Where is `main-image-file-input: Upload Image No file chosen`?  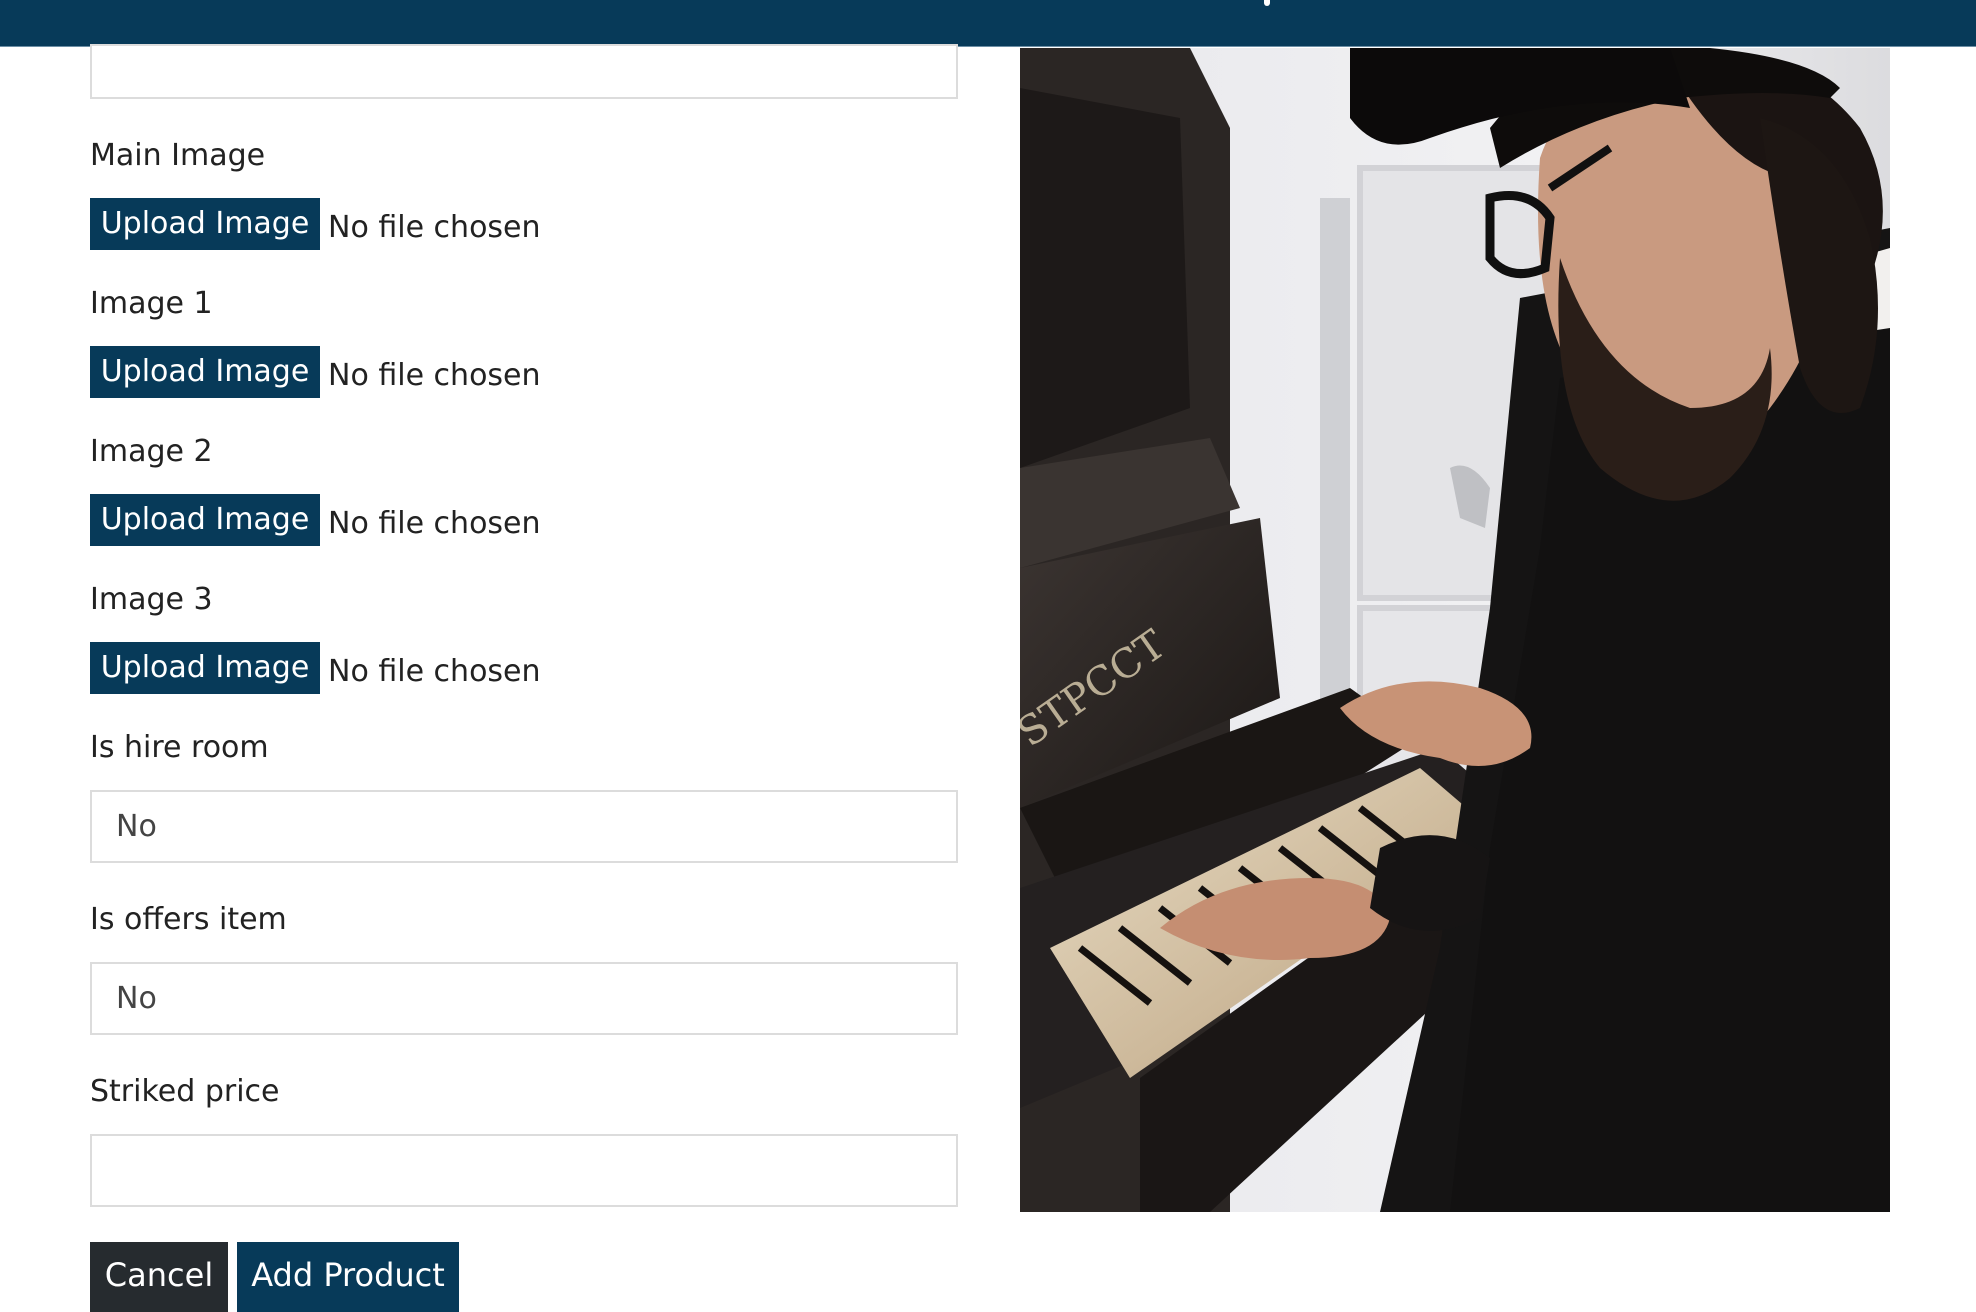 main-image-file-input: Upload Image No file chosen is located at coordinates (315, 224).